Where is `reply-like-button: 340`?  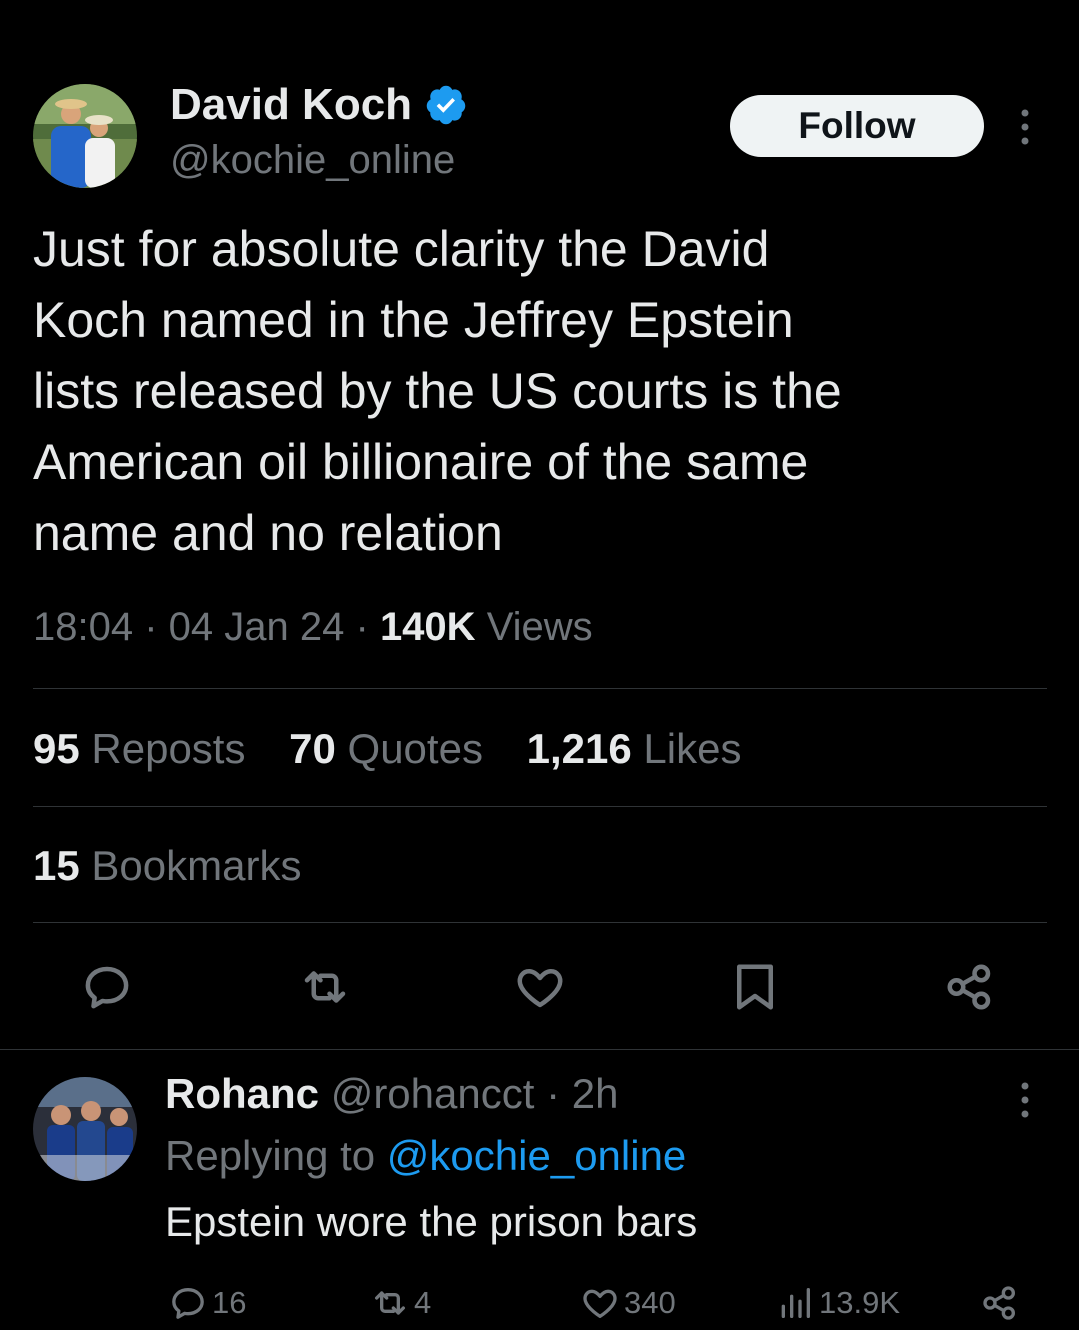
reply-like-button: 340 is located at coordinates (628, 1303).